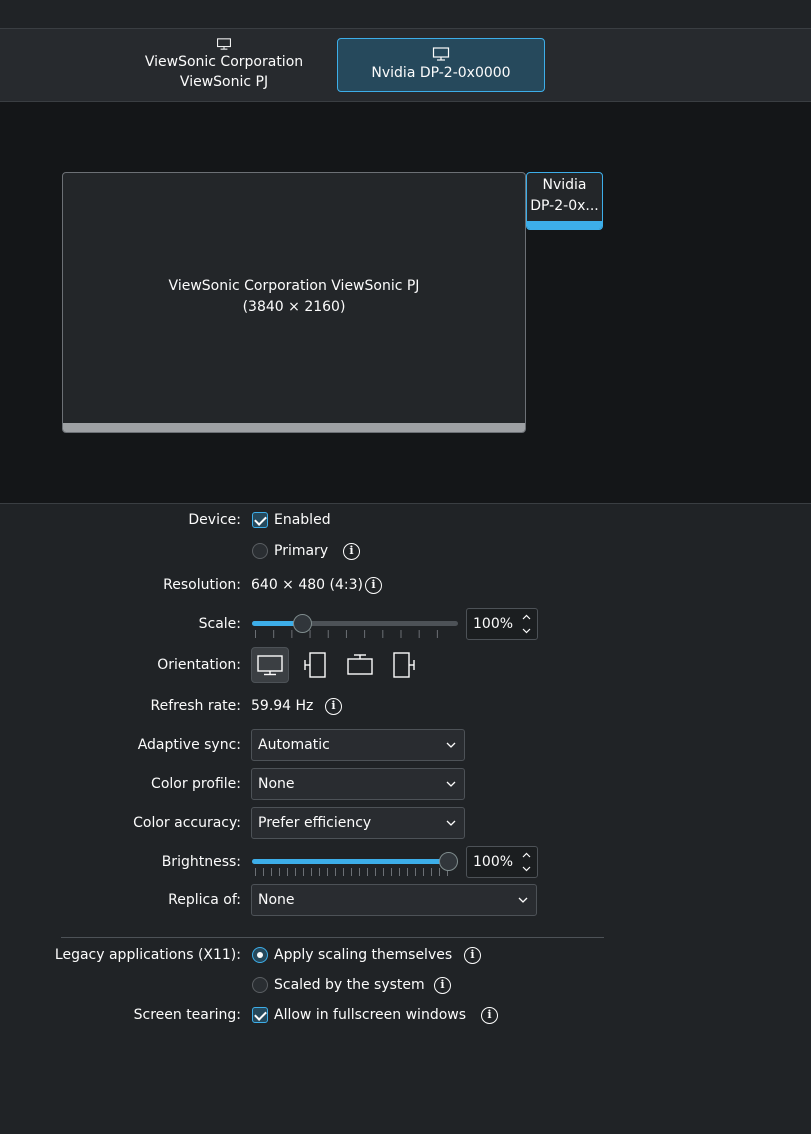 The width and height of the screenshot is (811, 1134). I want to click on scale-spinbox: 100%, so click(502, 624).